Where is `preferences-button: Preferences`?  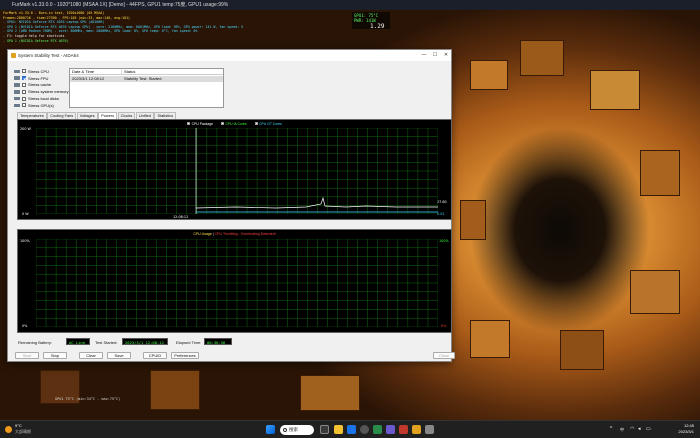
preferences-button: Preferences is located at coordinates (185, 355).